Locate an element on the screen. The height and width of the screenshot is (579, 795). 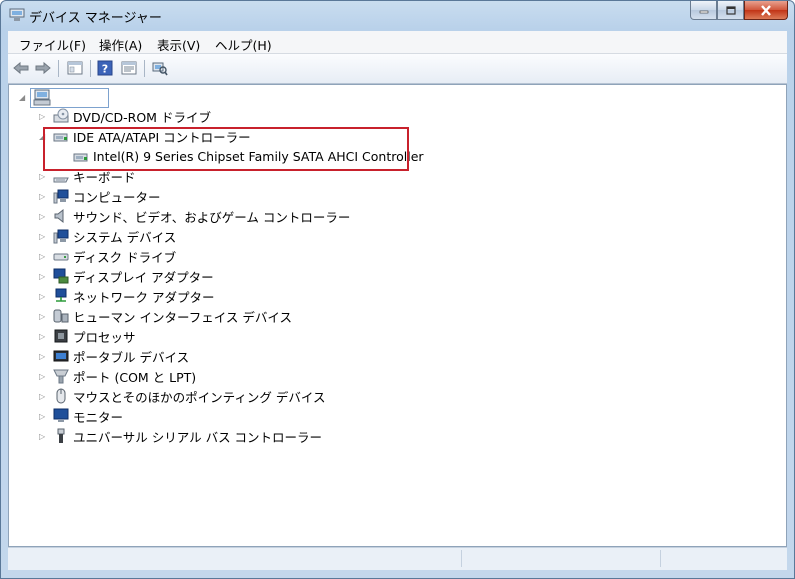
help-button: ? is located at coordinates (105, 68).